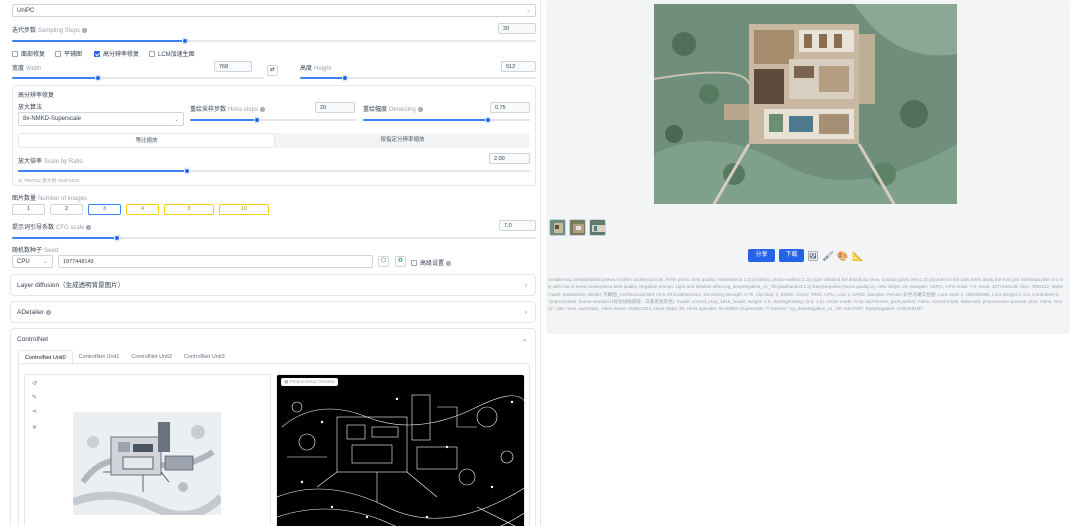 This screenshot has width=1080, height=526. I want to click on checkbox-tiling, so click(58, 54).